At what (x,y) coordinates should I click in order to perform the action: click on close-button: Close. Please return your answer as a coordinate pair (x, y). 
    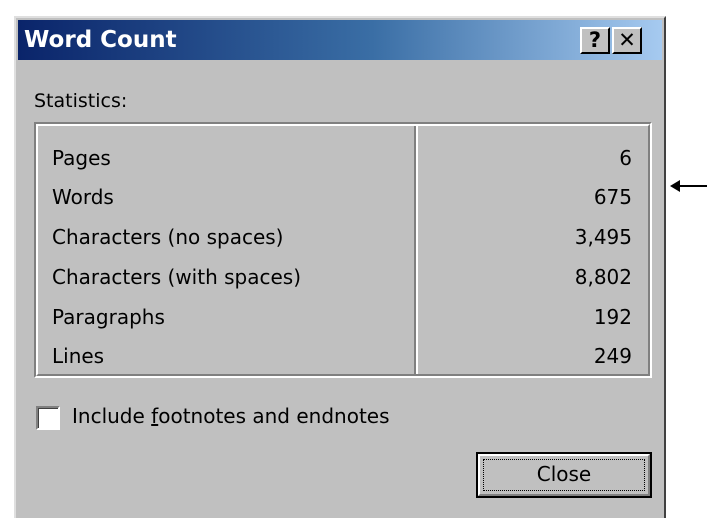
    Looking at the image, I should click on (564, 475).